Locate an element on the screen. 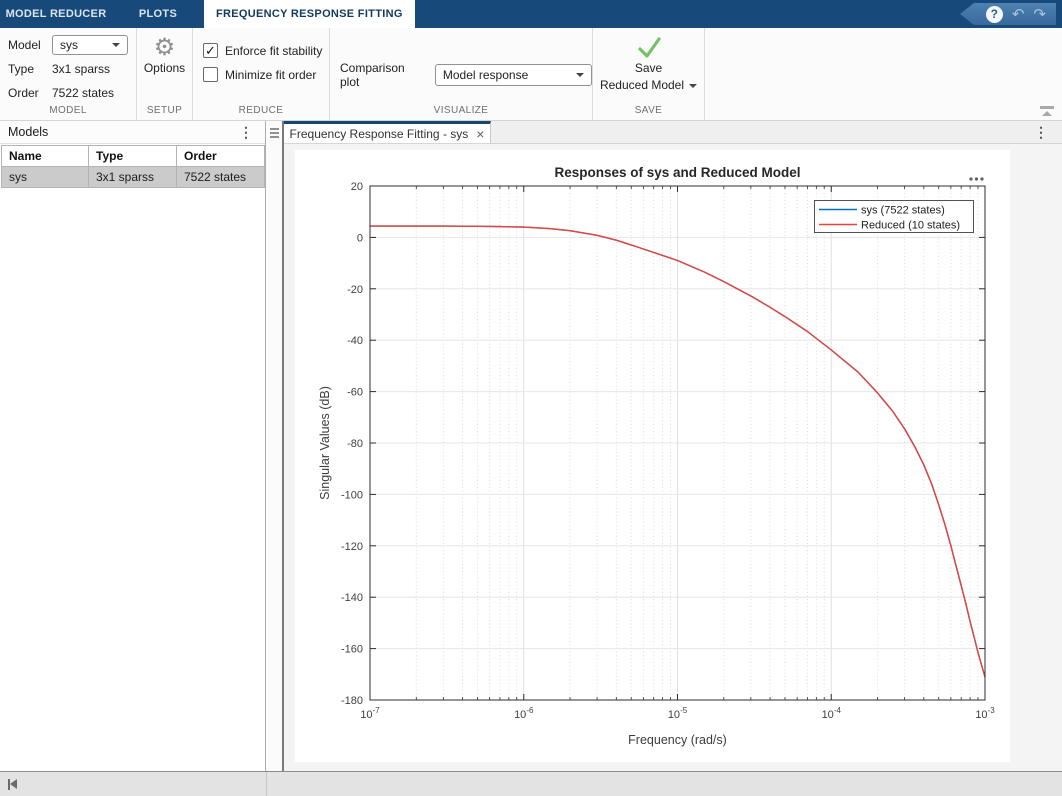 The width and height of the screenshot is (1062, 796). collapse-ribbon-icon is located at coordinates (1047, 111).